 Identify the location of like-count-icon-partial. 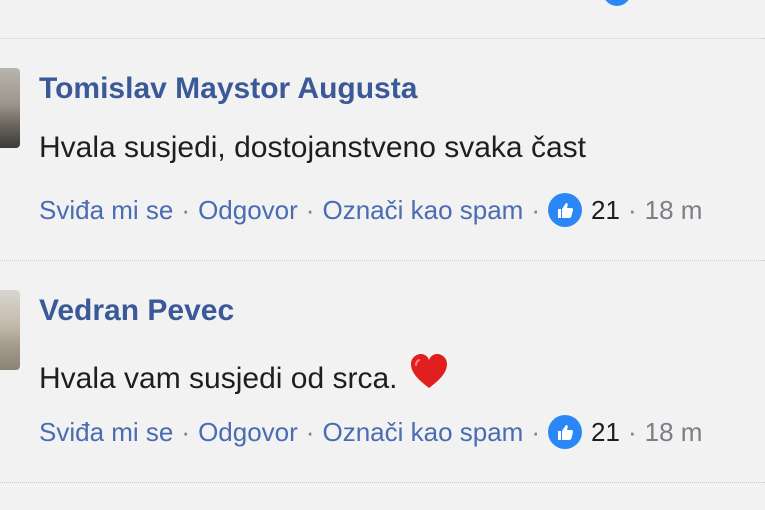
(617, 3).